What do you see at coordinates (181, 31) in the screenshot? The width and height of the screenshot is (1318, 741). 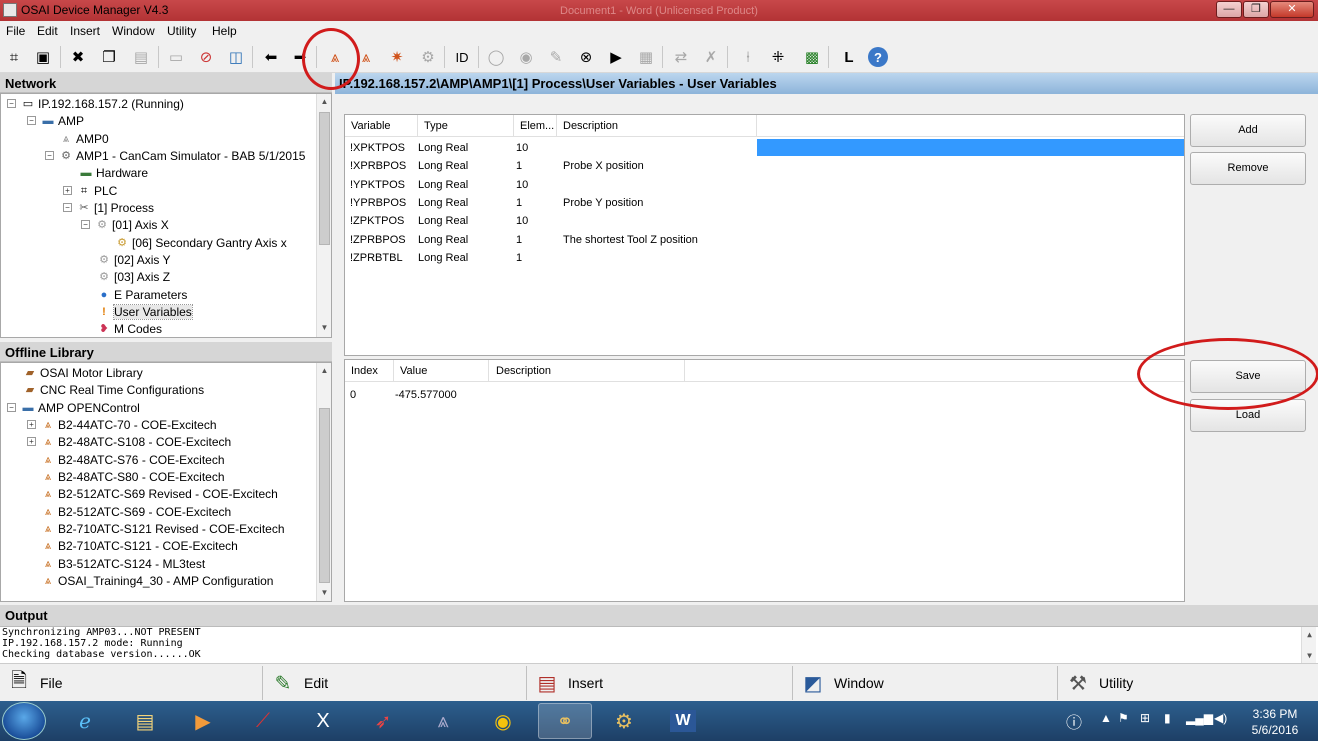 I see `menu-utility: Utility` at bounding box center [181, 31].